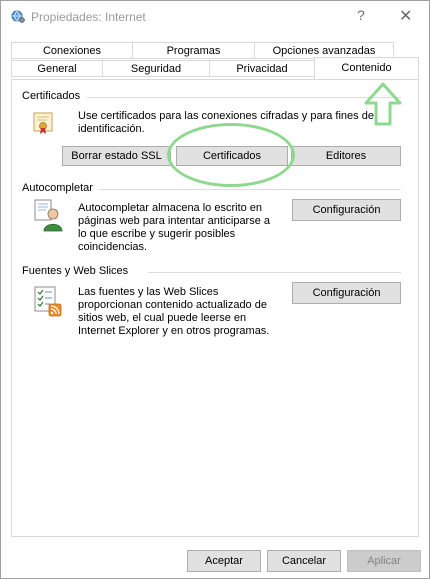  What do you see at coordinates (57, 188) in the screenshot?
I see `autocompletar-group-title: Autocompletar` at bounding box center [57, 188].